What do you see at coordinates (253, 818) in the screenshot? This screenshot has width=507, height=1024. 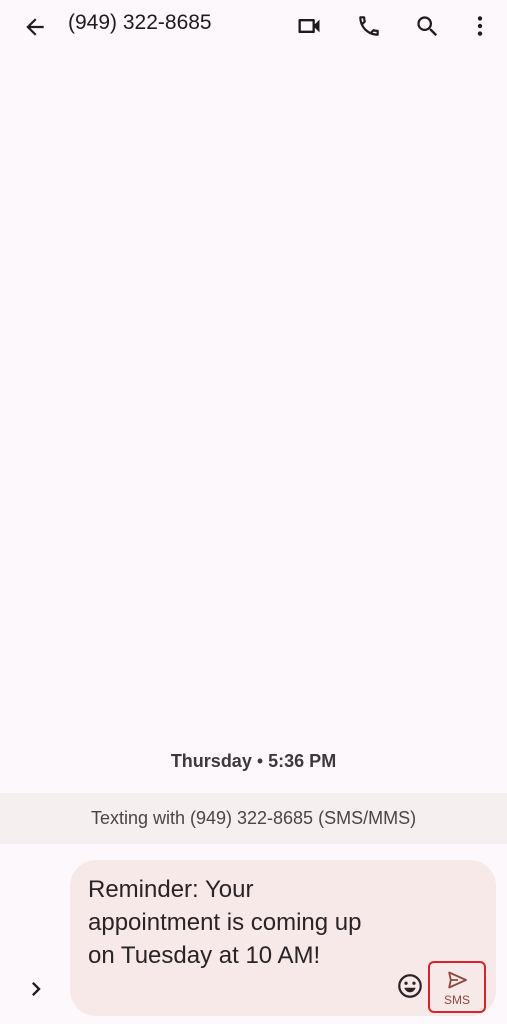 I see `texting-with-banner: Texting with (949) 322-8685 (SMS/MMS)` at bounding box center [253, 818].